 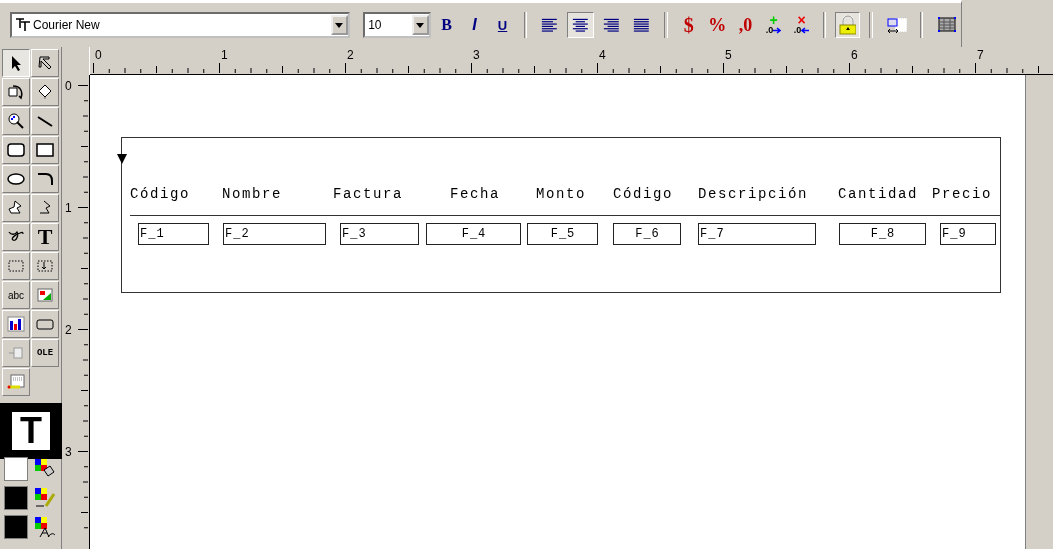 What do you see at coordinates (16, 498) in the screenshot?
I see `line-color-swatch` at bounding box center [16, 498].